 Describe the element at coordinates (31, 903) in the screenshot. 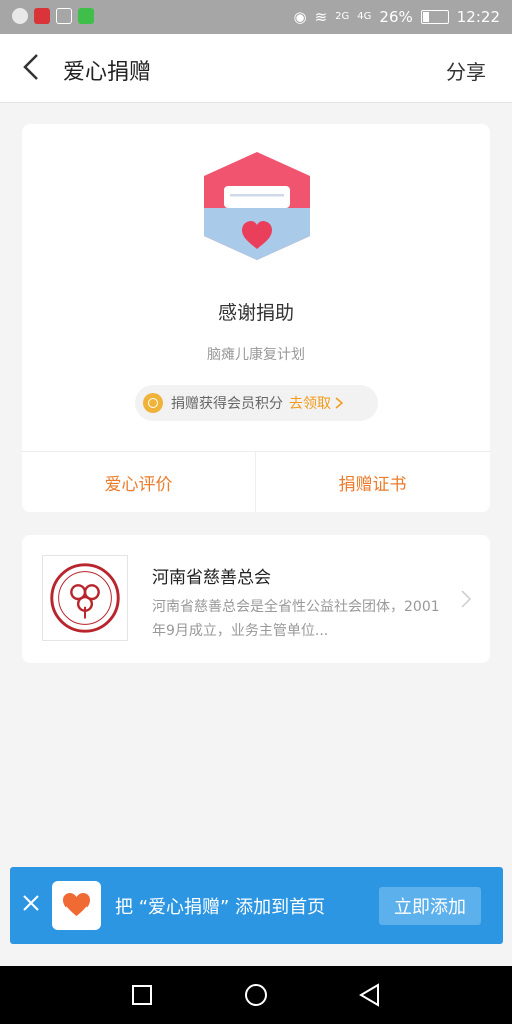

I see `close-icon` at that location.